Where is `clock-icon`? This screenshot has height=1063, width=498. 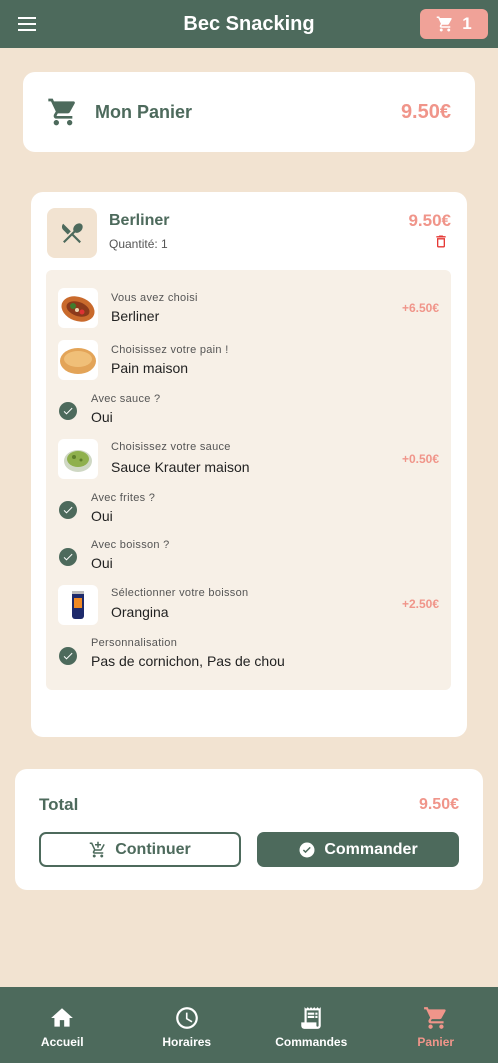 clock-icon is located at coordinates (186, 1018).